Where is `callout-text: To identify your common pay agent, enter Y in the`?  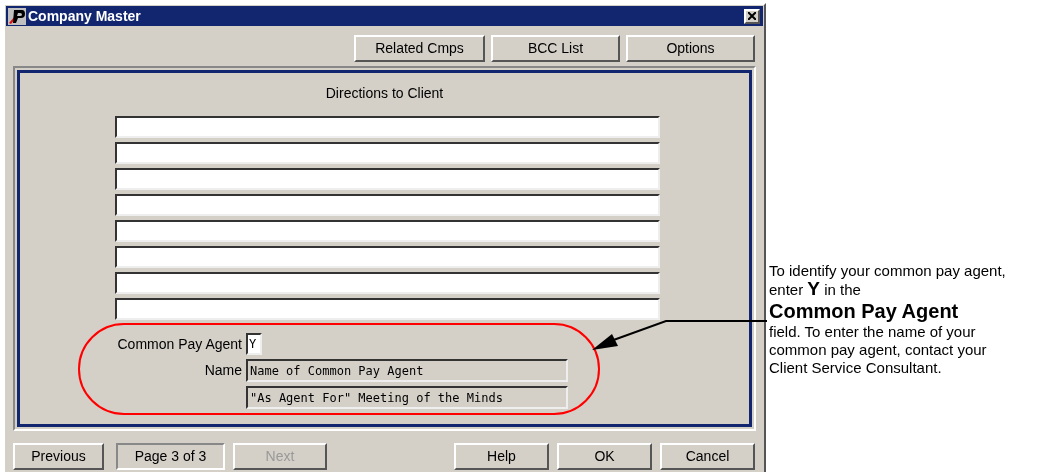 callout-text: To identify your common pay agent, enter Y in the is located at coordinates (888, 280).